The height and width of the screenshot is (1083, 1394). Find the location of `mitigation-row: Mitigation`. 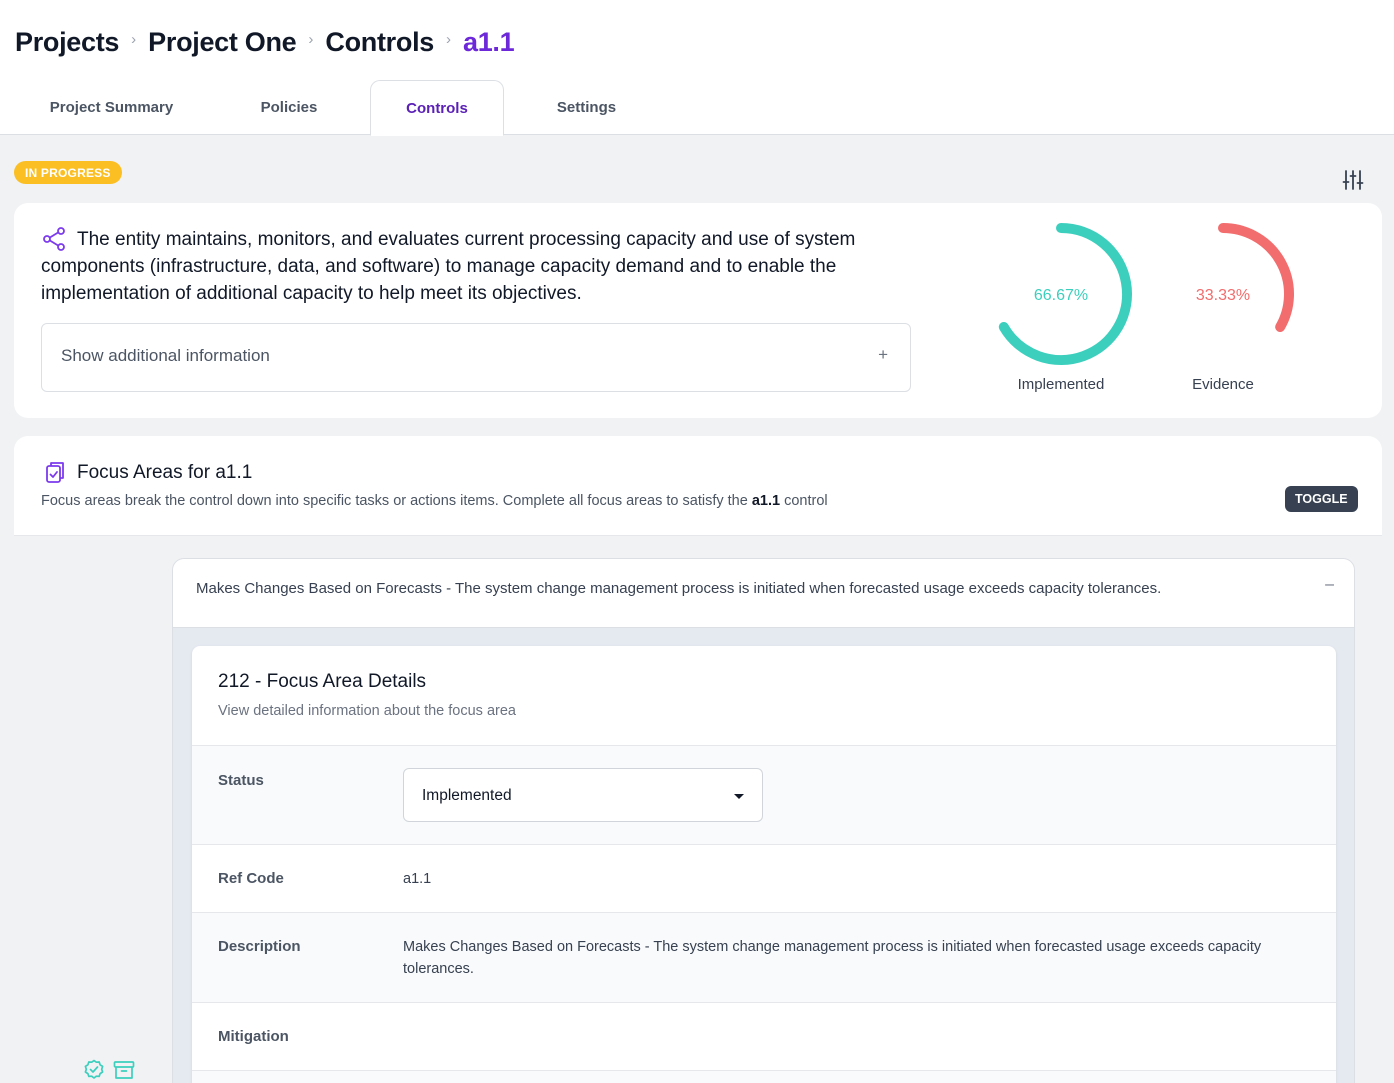

mitigation-row: Mitigation is located at coordinates (764, 1036).